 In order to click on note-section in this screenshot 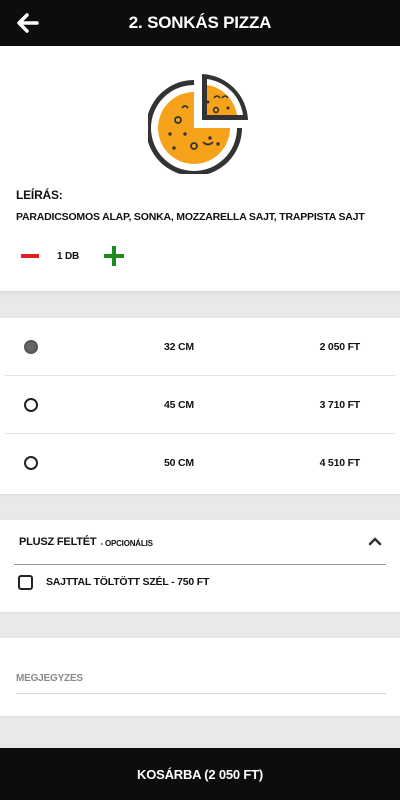, I will do `click(200, 677)`.